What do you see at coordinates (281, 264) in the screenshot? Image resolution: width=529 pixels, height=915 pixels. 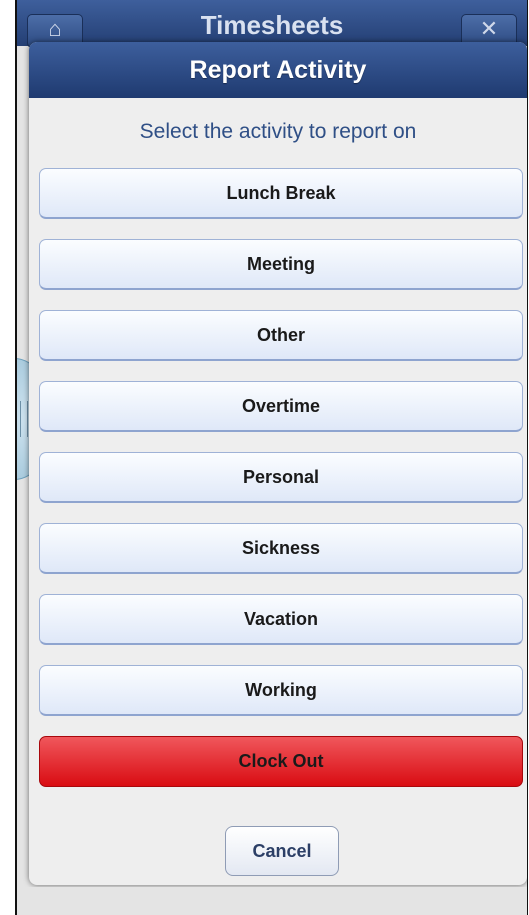 I see `activity-button-meeting: Meeting` at bounding box center [281, 264].